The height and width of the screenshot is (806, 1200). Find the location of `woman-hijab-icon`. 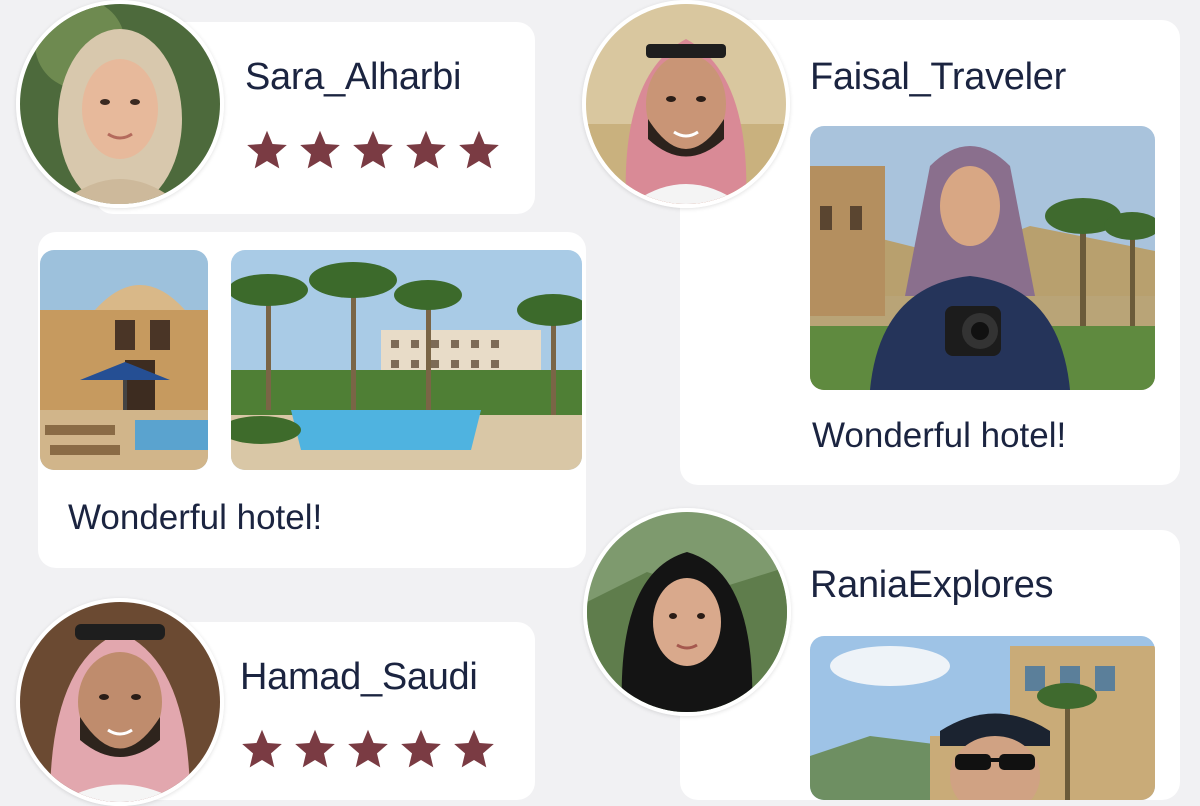

woman-hijab-icon is located at coordinates (120, 104).